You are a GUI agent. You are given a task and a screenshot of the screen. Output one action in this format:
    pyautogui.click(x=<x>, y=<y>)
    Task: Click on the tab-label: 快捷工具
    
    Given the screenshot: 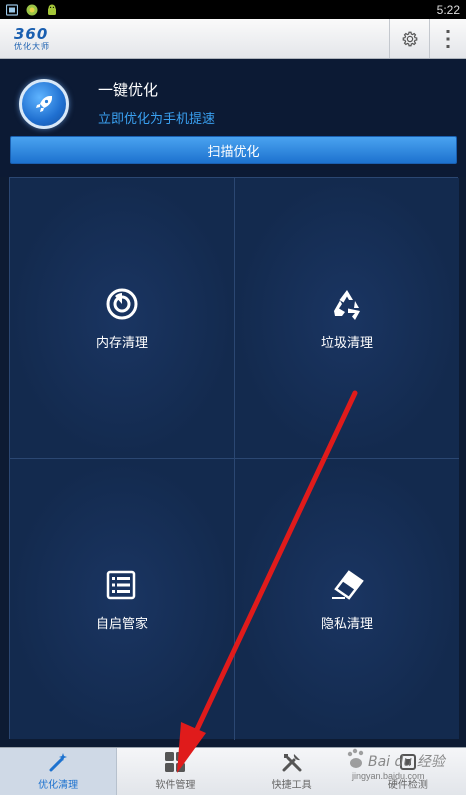 What is the action you would take?
    pyautogui.click(x=291, y=785)
    